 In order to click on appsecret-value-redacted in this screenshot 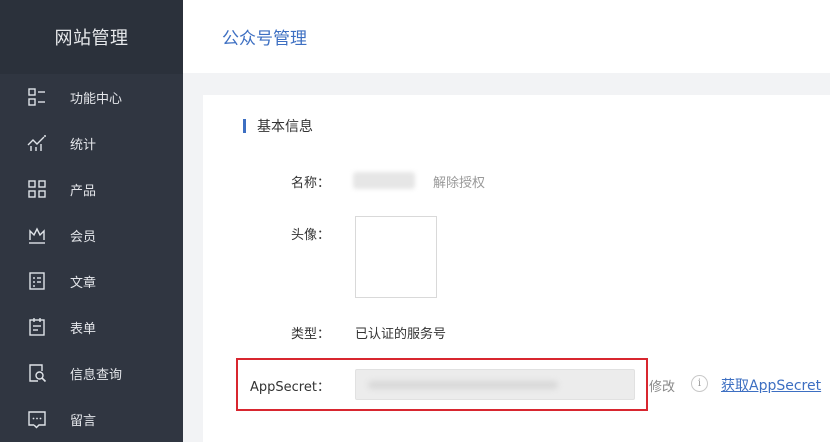, I will do `click(463, 385)`.